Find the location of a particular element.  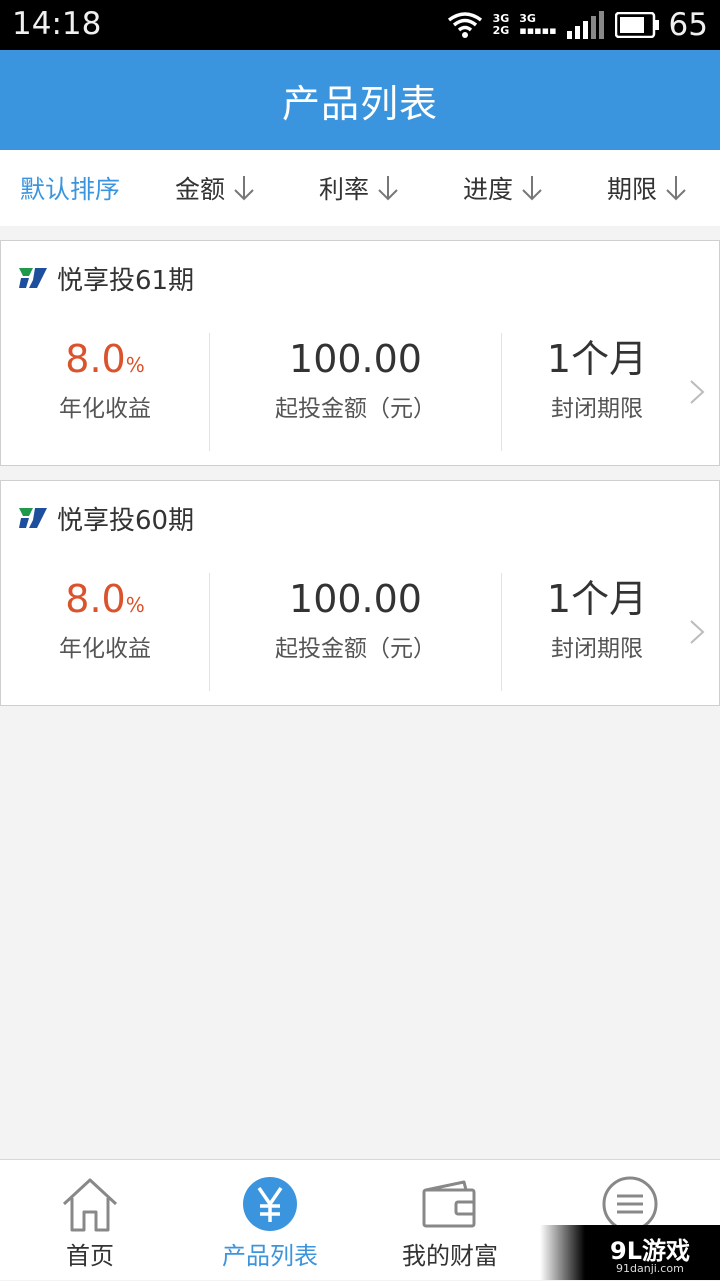

sort-default-label: 默认排序 is located at coordinates (70, 189).